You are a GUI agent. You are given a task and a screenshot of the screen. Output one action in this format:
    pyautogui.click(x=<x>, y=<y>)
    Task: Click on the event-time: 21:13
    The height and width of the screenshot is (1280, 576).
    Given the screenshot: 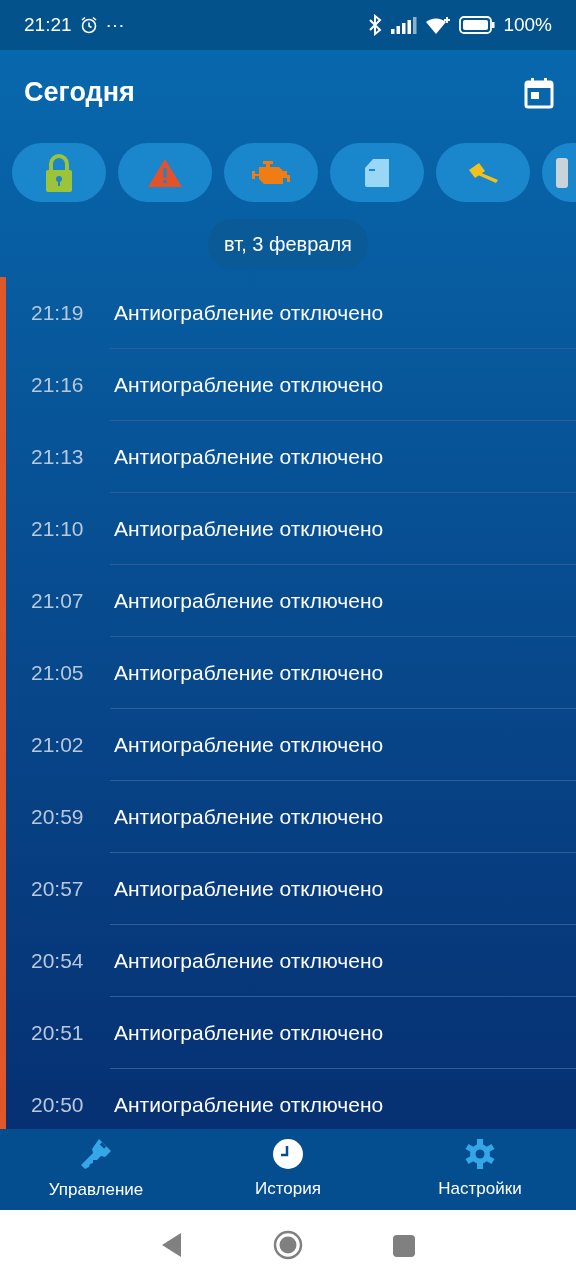 What is the action you would take?
    pyautogui.click(x=57, y=457)
    